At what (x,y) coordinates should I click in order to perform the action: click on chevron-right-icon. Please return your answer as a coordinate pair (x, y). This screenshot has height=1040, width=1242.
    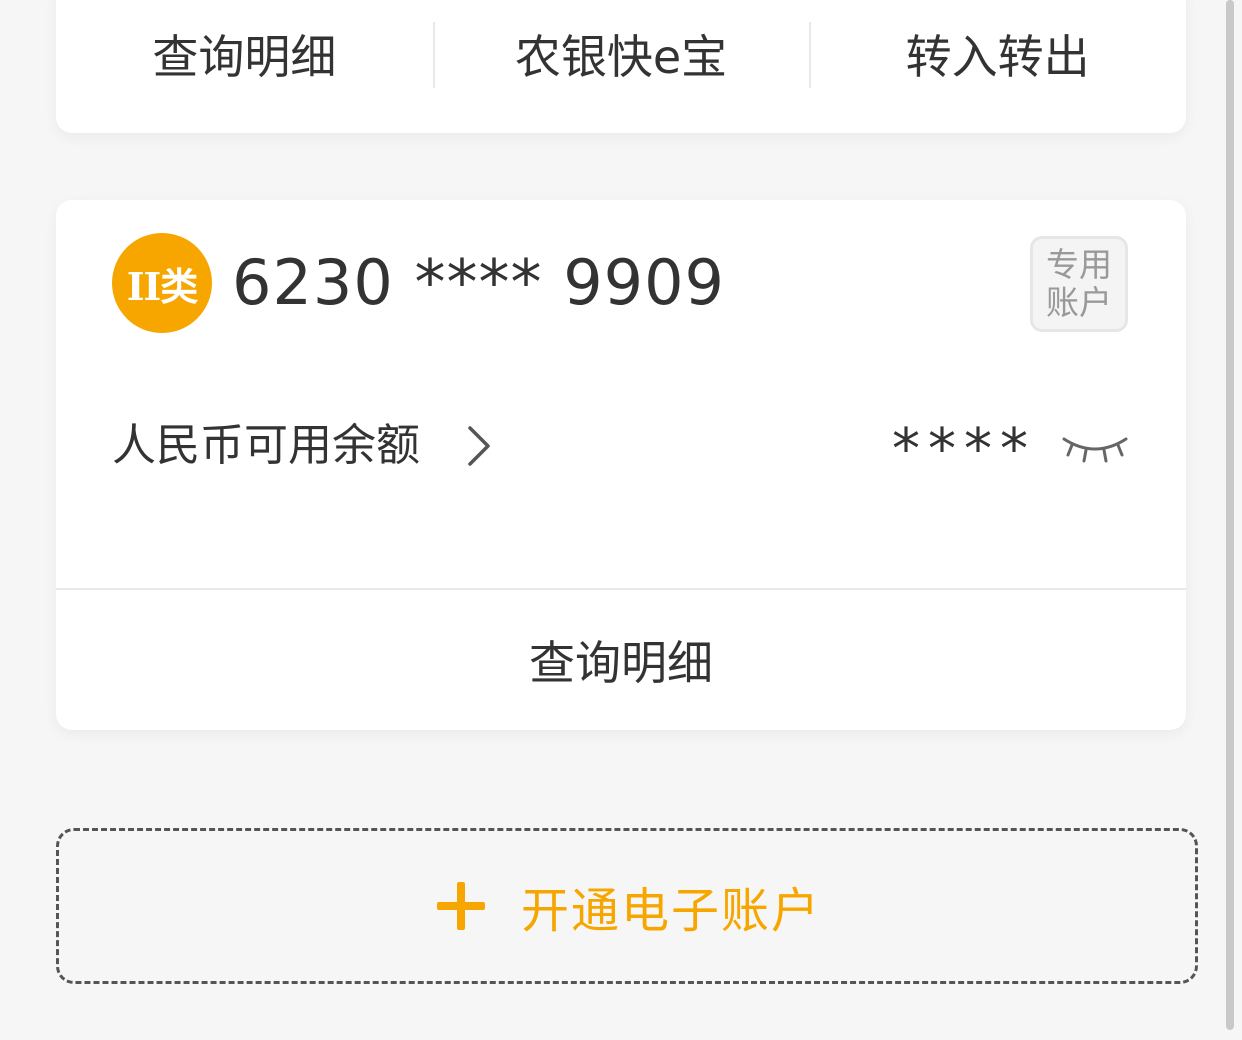
    Looking at the image, I should click on (479, 446).